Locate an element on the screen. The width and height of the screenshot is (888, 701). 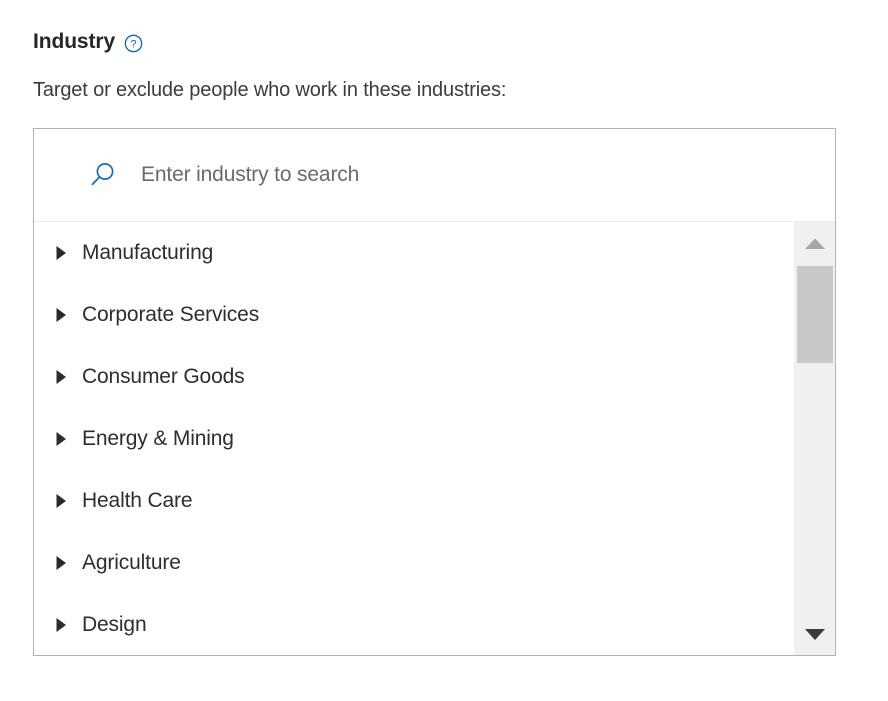
list-item-label: Design is located at coordinates (114, 624).